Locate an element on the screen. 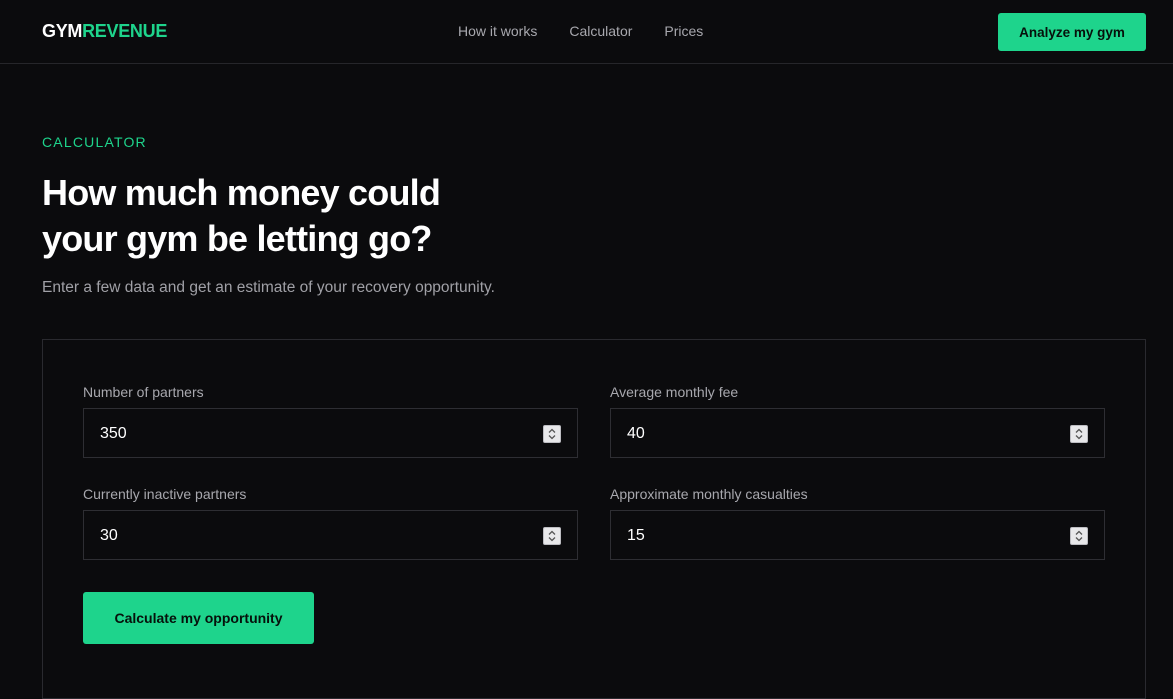  analyze-my-gym-button: Analyze my gym is located at coordinates (1072, 32).